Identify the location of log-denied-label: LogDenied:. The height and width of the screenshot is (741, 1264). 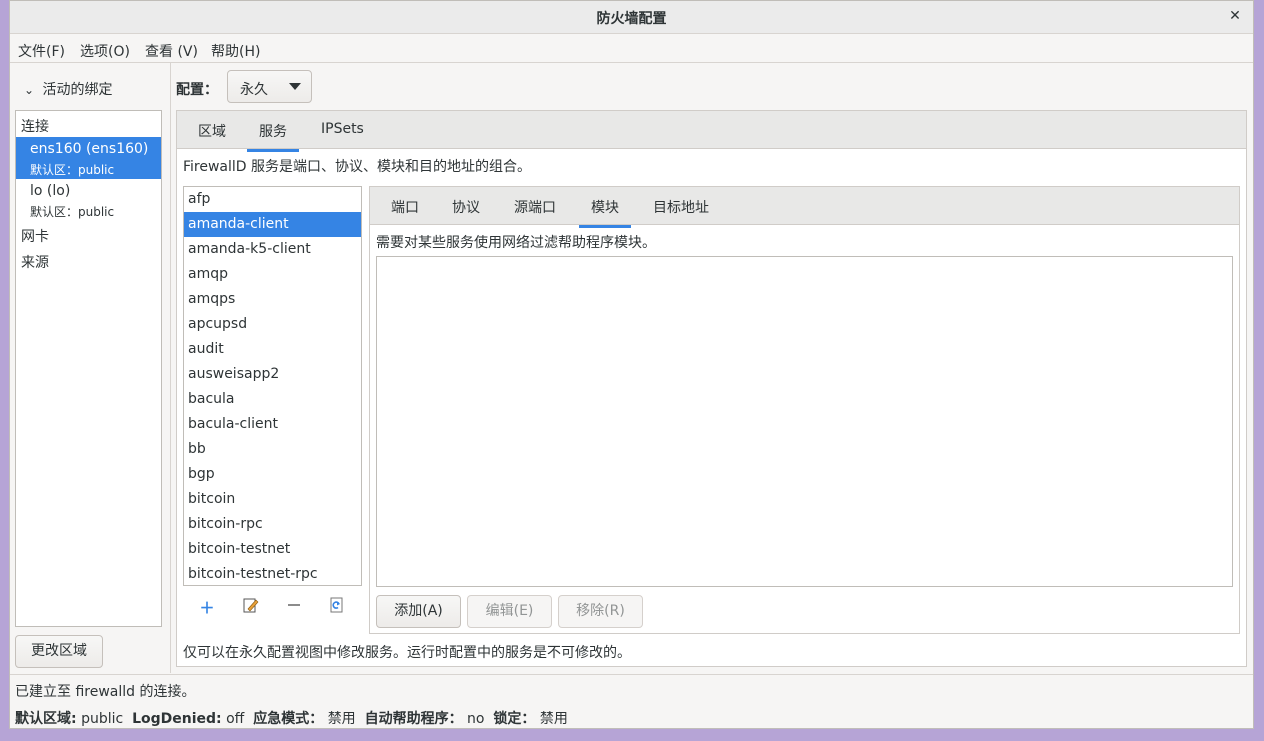
(177, 719).